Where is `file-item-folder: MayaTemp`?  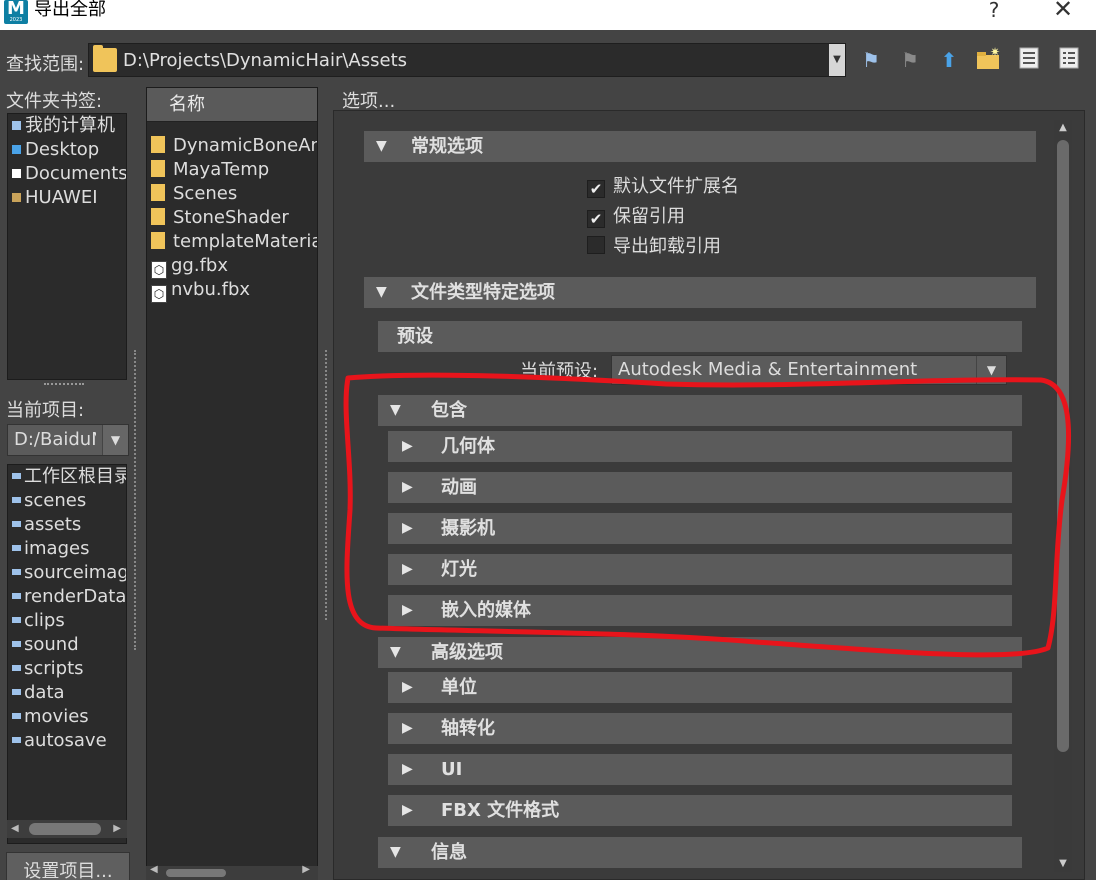
file-item-folder: MayaTemp is located at coordinates (232, 170).